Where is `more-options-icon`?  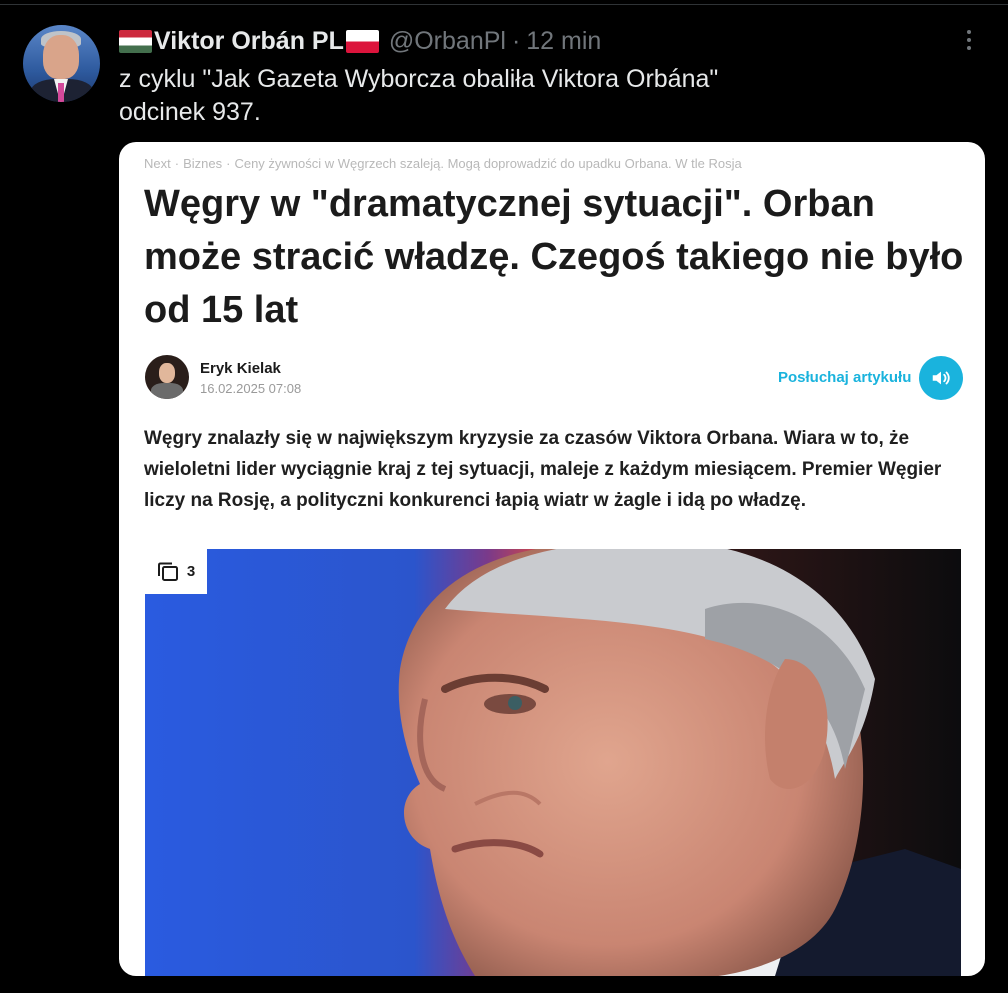
more-options-icon is located at coordinates (969, 40).